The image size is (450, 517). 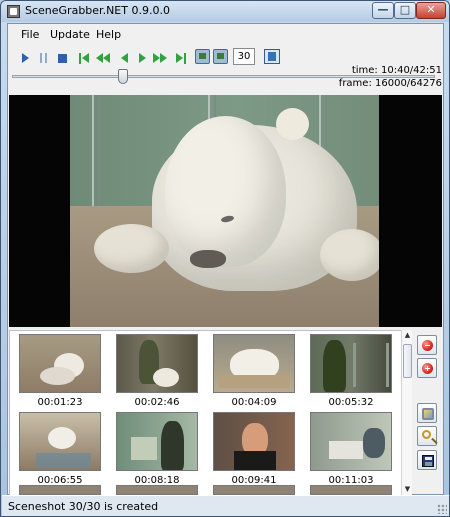 What do you see at coordinates (96, 151) in the screenshot?
I see `enclosure-chain` at bounding box center [96, 151].